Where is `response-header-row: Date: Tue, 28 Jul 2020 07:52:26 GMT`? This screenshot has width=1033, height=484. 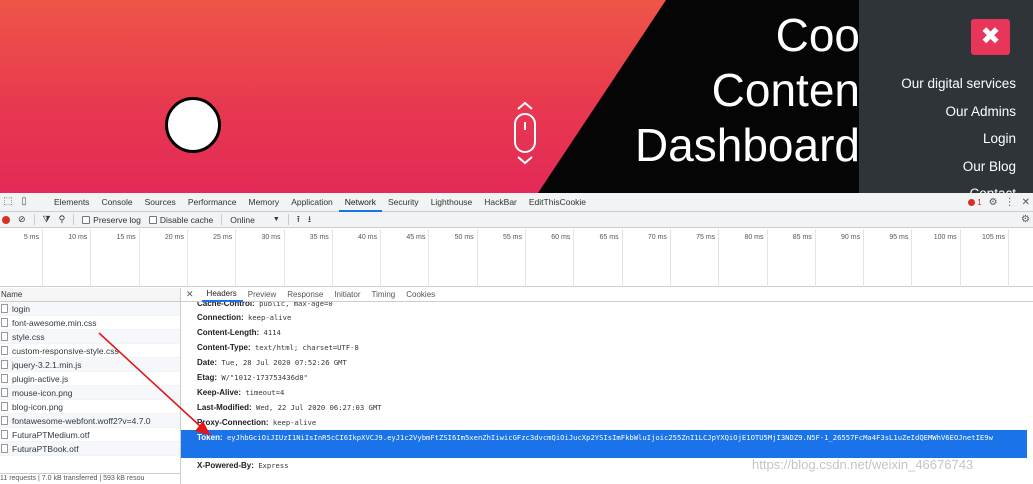 response-header-row: Date: Tue, 28 Jul 2020 07:52:26 GMT is located at coordinates (612, 362).